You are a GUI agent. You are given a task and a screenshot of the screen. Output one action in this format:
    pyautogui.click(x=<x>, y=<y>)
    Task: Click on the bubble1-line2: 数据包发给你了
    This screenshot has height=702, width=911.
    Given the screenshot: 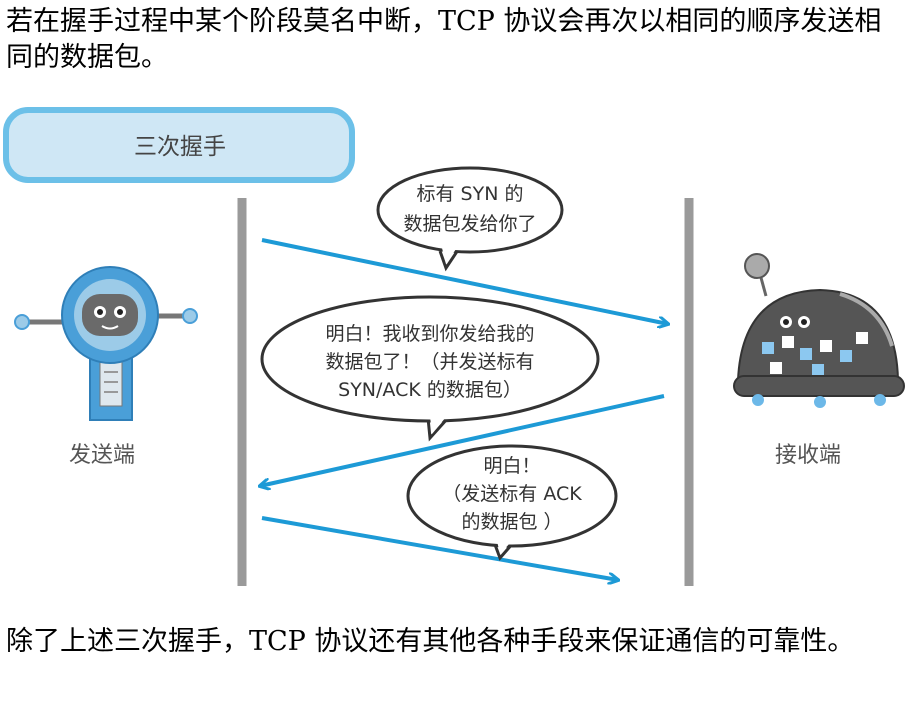 What is the action you would take?
    pyautogui.click(x=469, y=224)
    